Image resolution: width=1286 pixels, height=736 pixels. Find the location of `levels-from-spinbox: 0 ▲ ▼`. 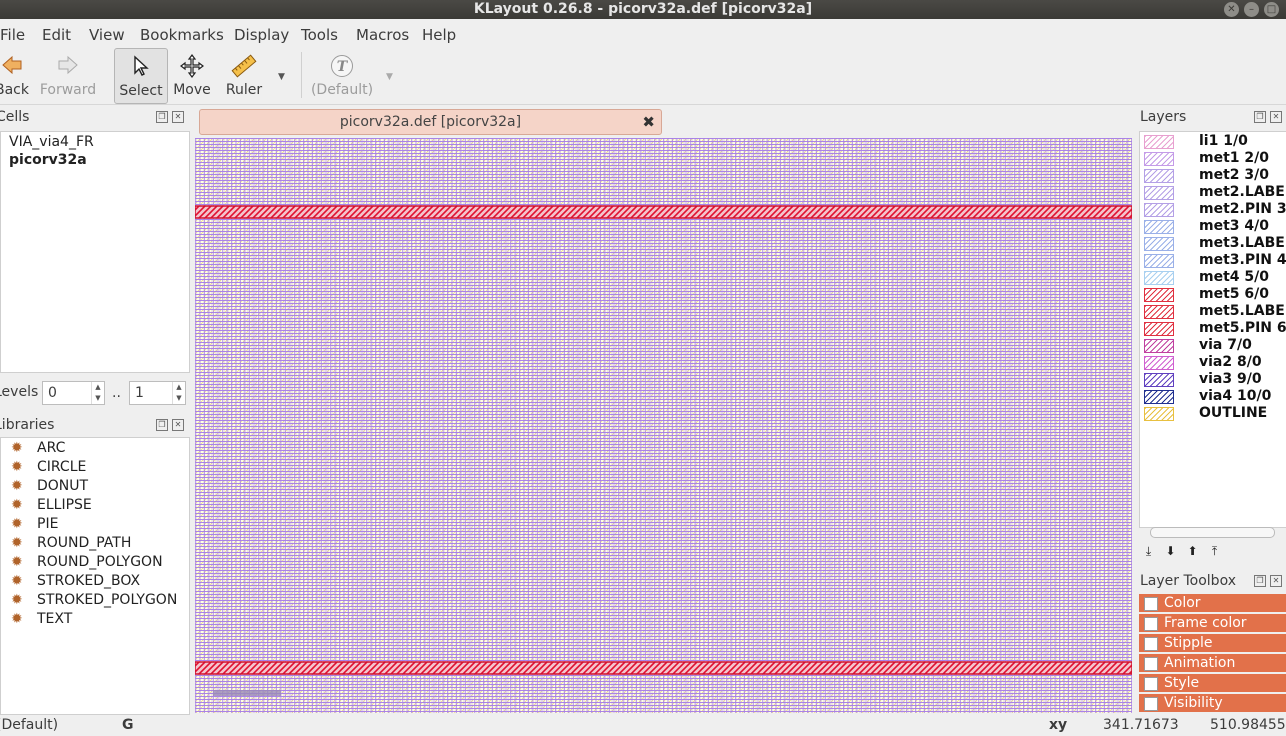

levels-from-spinbox: 0 ▲ ▼ is located at coordinates (73, 393).